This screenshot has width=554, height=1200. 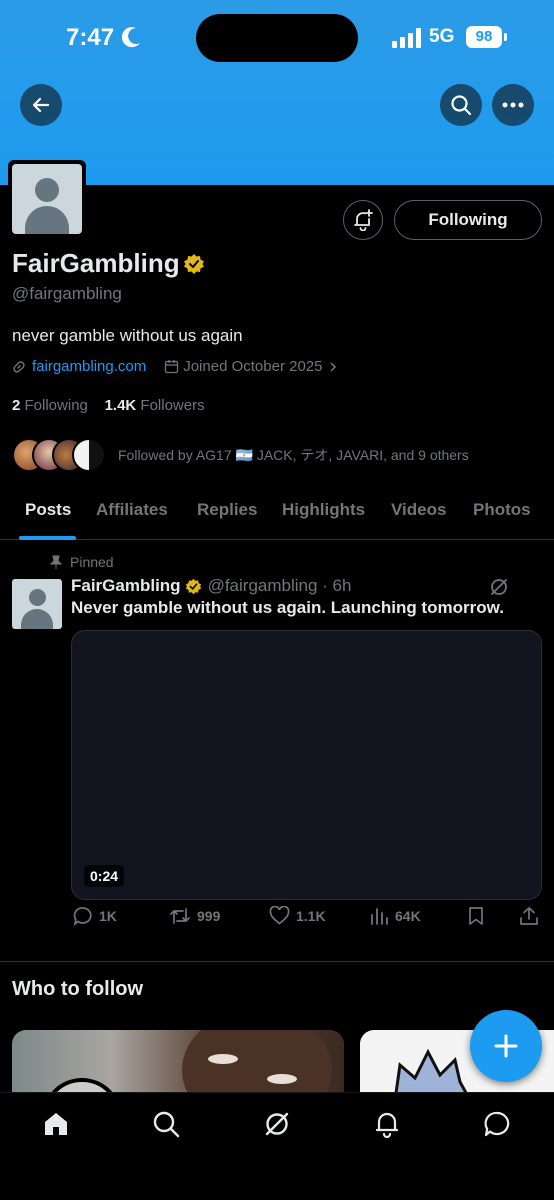 I want to click on joined-label: Joined October 2025, so click(x=253, y=366).